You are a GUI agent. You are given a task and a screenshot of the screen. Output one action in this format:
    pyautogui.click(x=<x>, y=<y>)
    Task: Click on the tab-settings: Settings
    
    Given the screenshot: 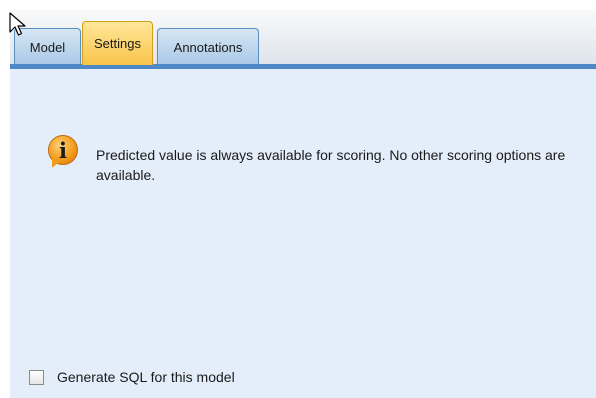 What is the action you would take?
    pyautogui.click(x=117, y=43)
    